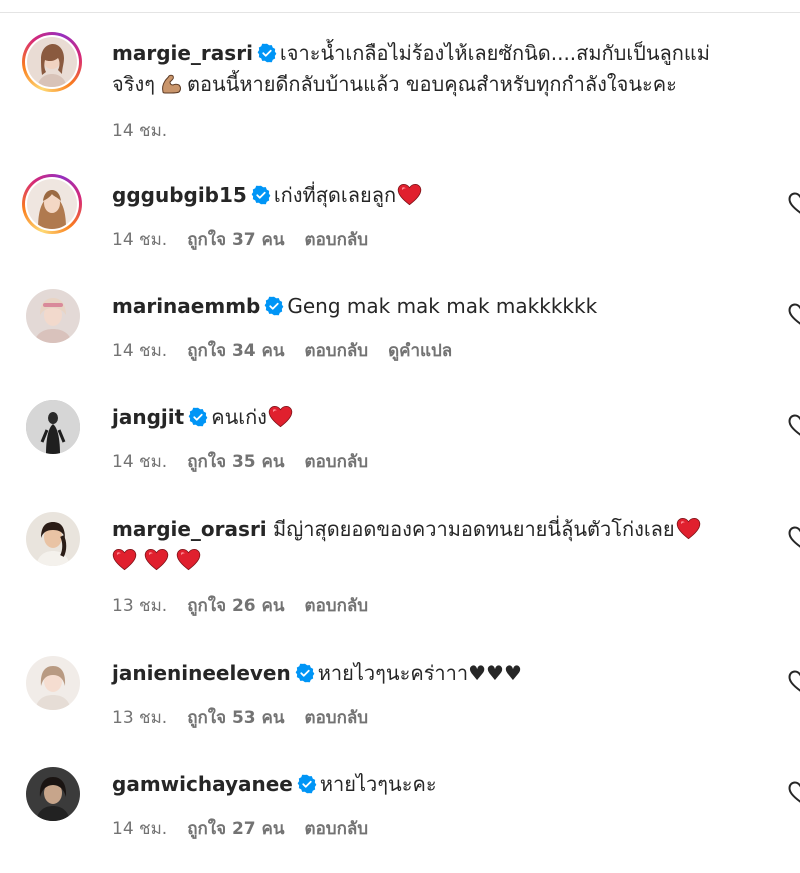 The height and width of the screenshot is (873, 800). I want to click on comment-meta: 14 ชม. ถูกใจ 34 คน ตอบกลับ ดูคำแปล, so click(292, 350).